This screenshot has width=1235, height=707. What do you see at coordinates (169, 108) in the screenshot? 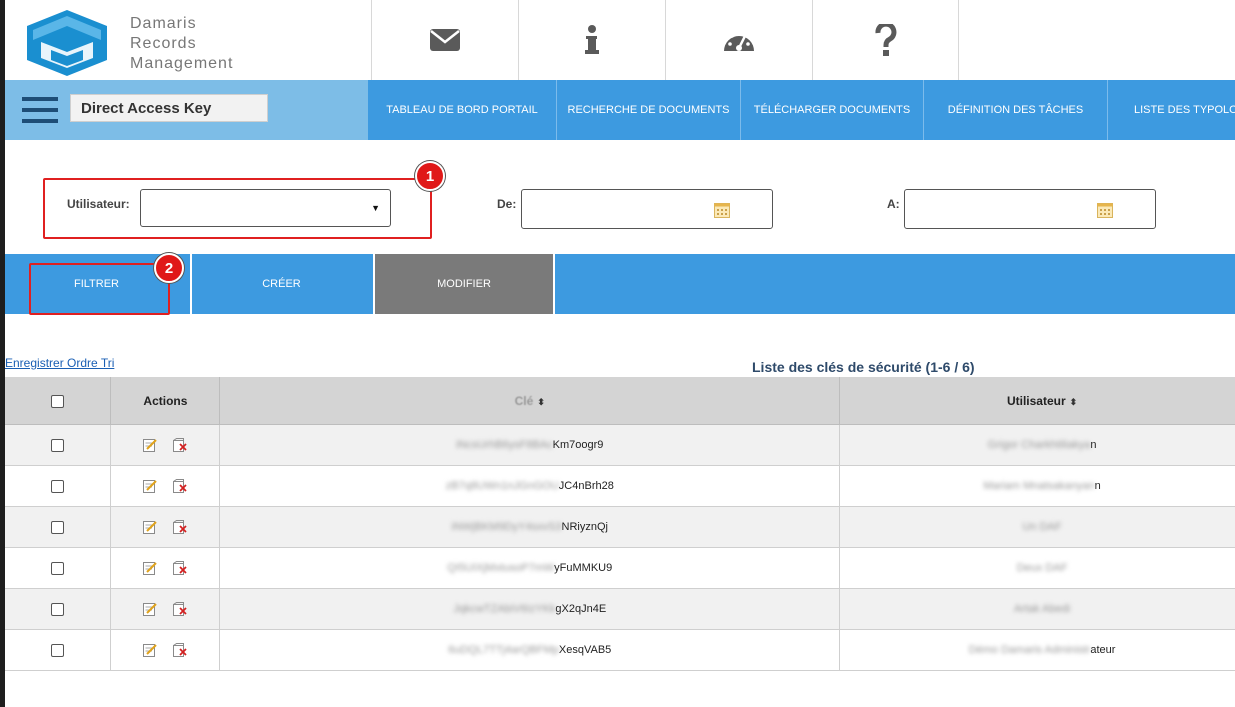
I see `page-title: Direct Access Key` at bounding box center [169, 108].